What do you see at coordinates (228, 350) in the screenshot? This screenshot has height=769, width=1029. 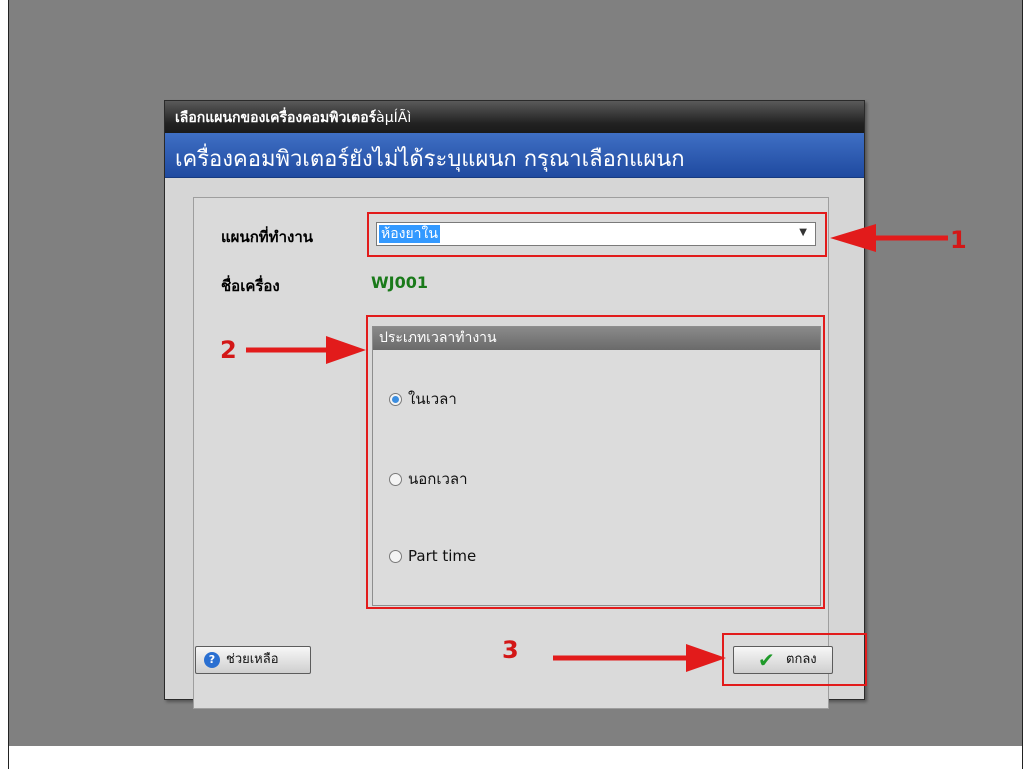 I see `annotation-number-2: 2` at bounding box center [228, 350].